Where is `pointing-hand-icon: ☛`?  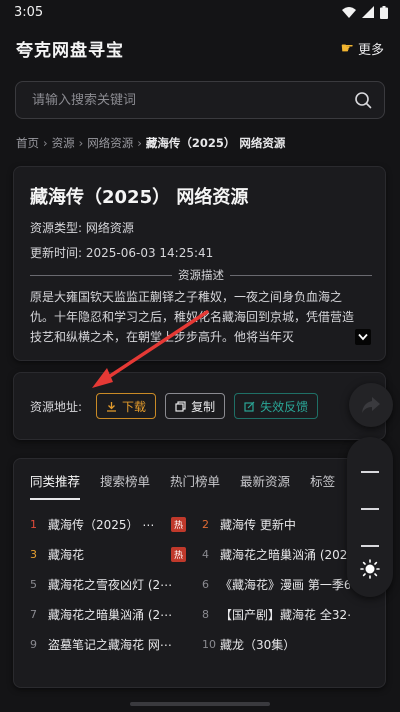
pointing-hand-icon: ☛ is located at coordinates (347, 48).